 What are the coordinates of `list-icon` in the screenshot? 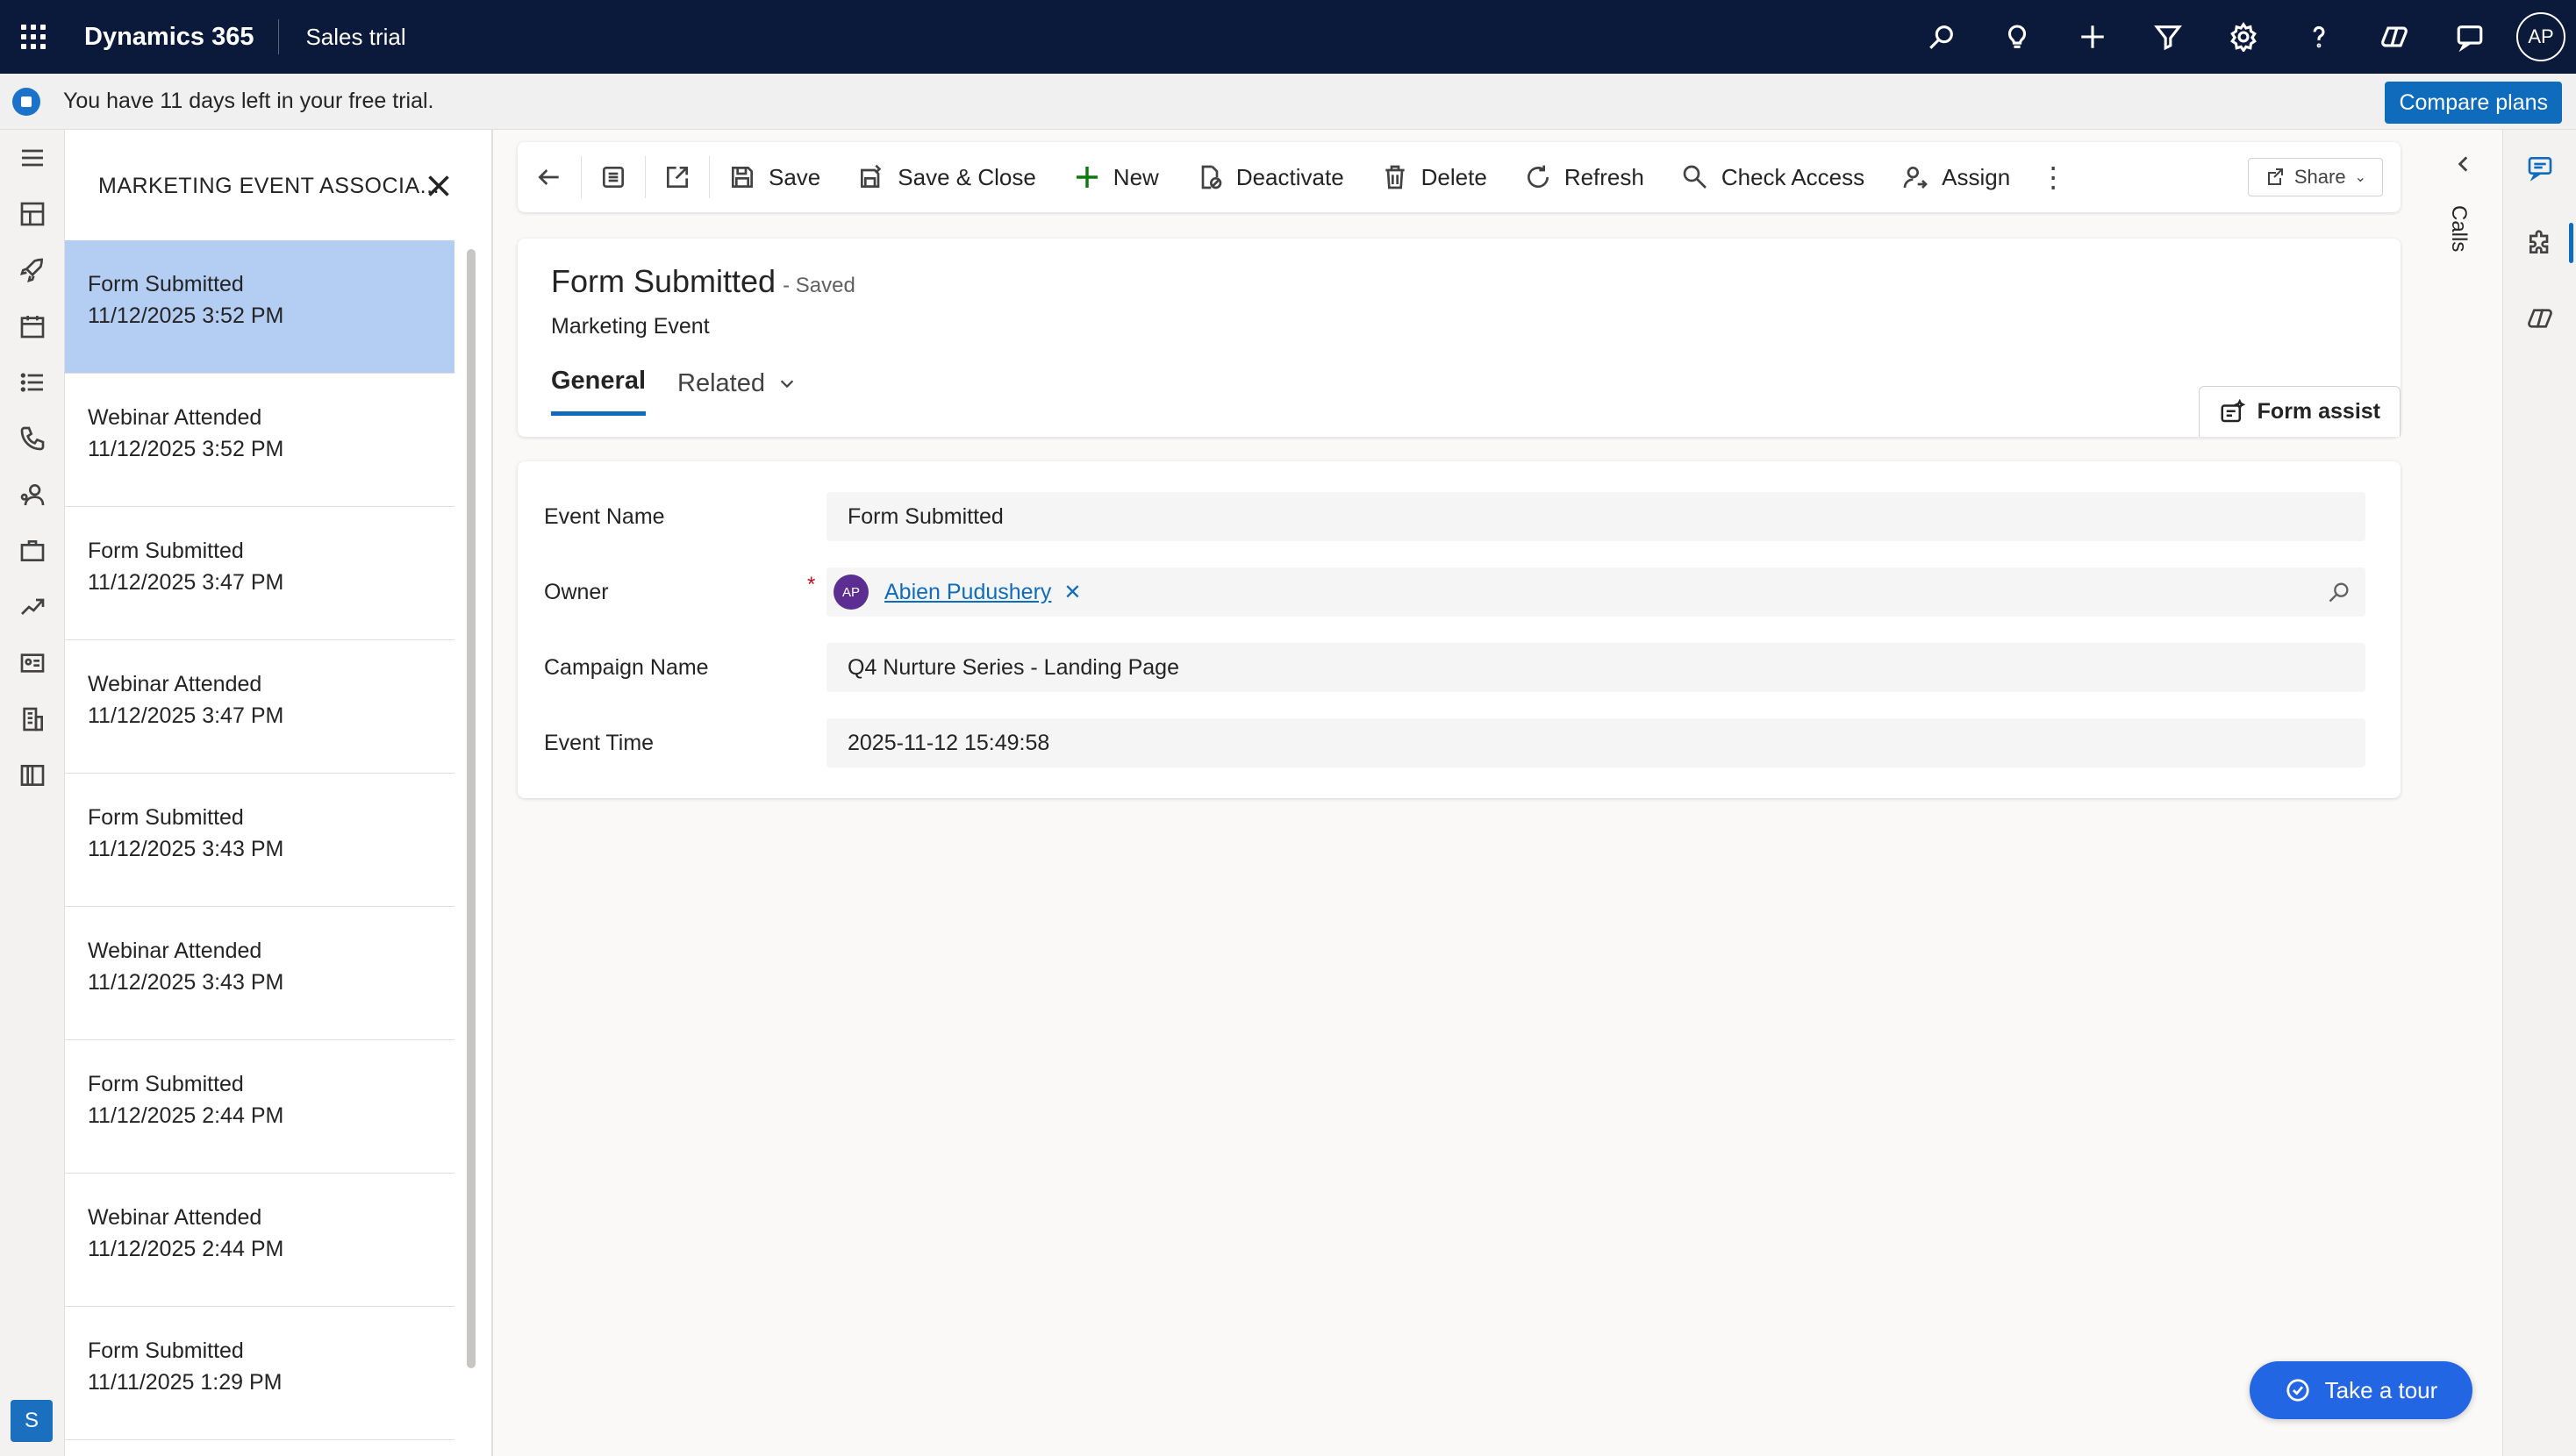 It's located at (31, 382).